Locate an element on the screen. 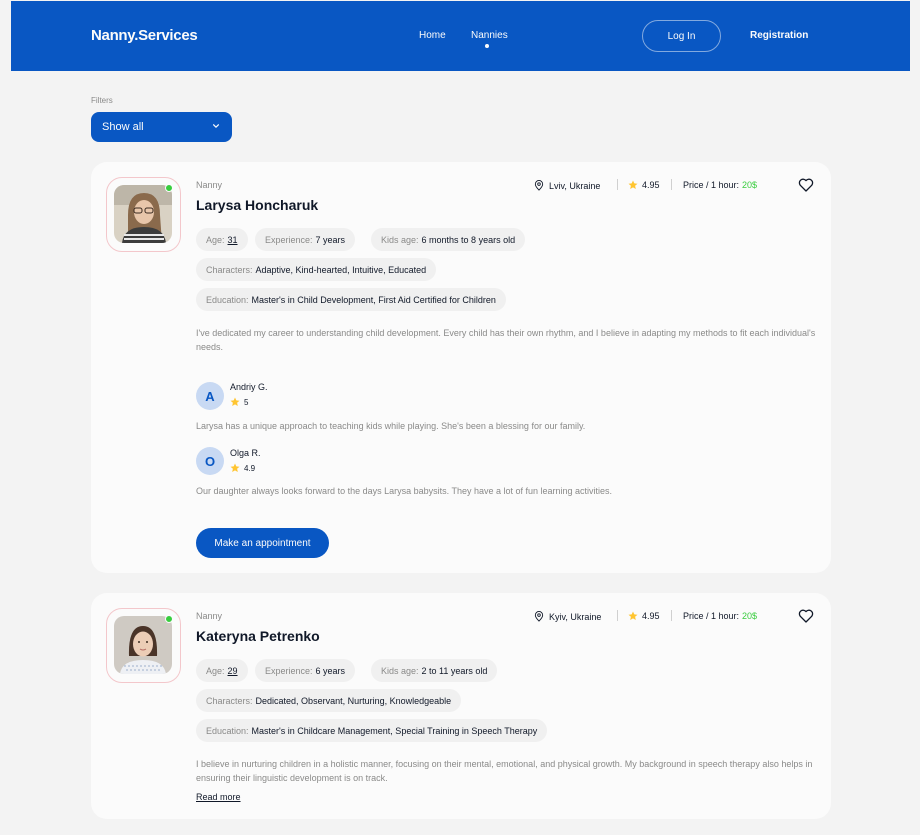 The width and height of the screenshot is (920, 835). kids-age-chip: Kids age: 6 months to 8 years old is located at coordinates (448, 239).